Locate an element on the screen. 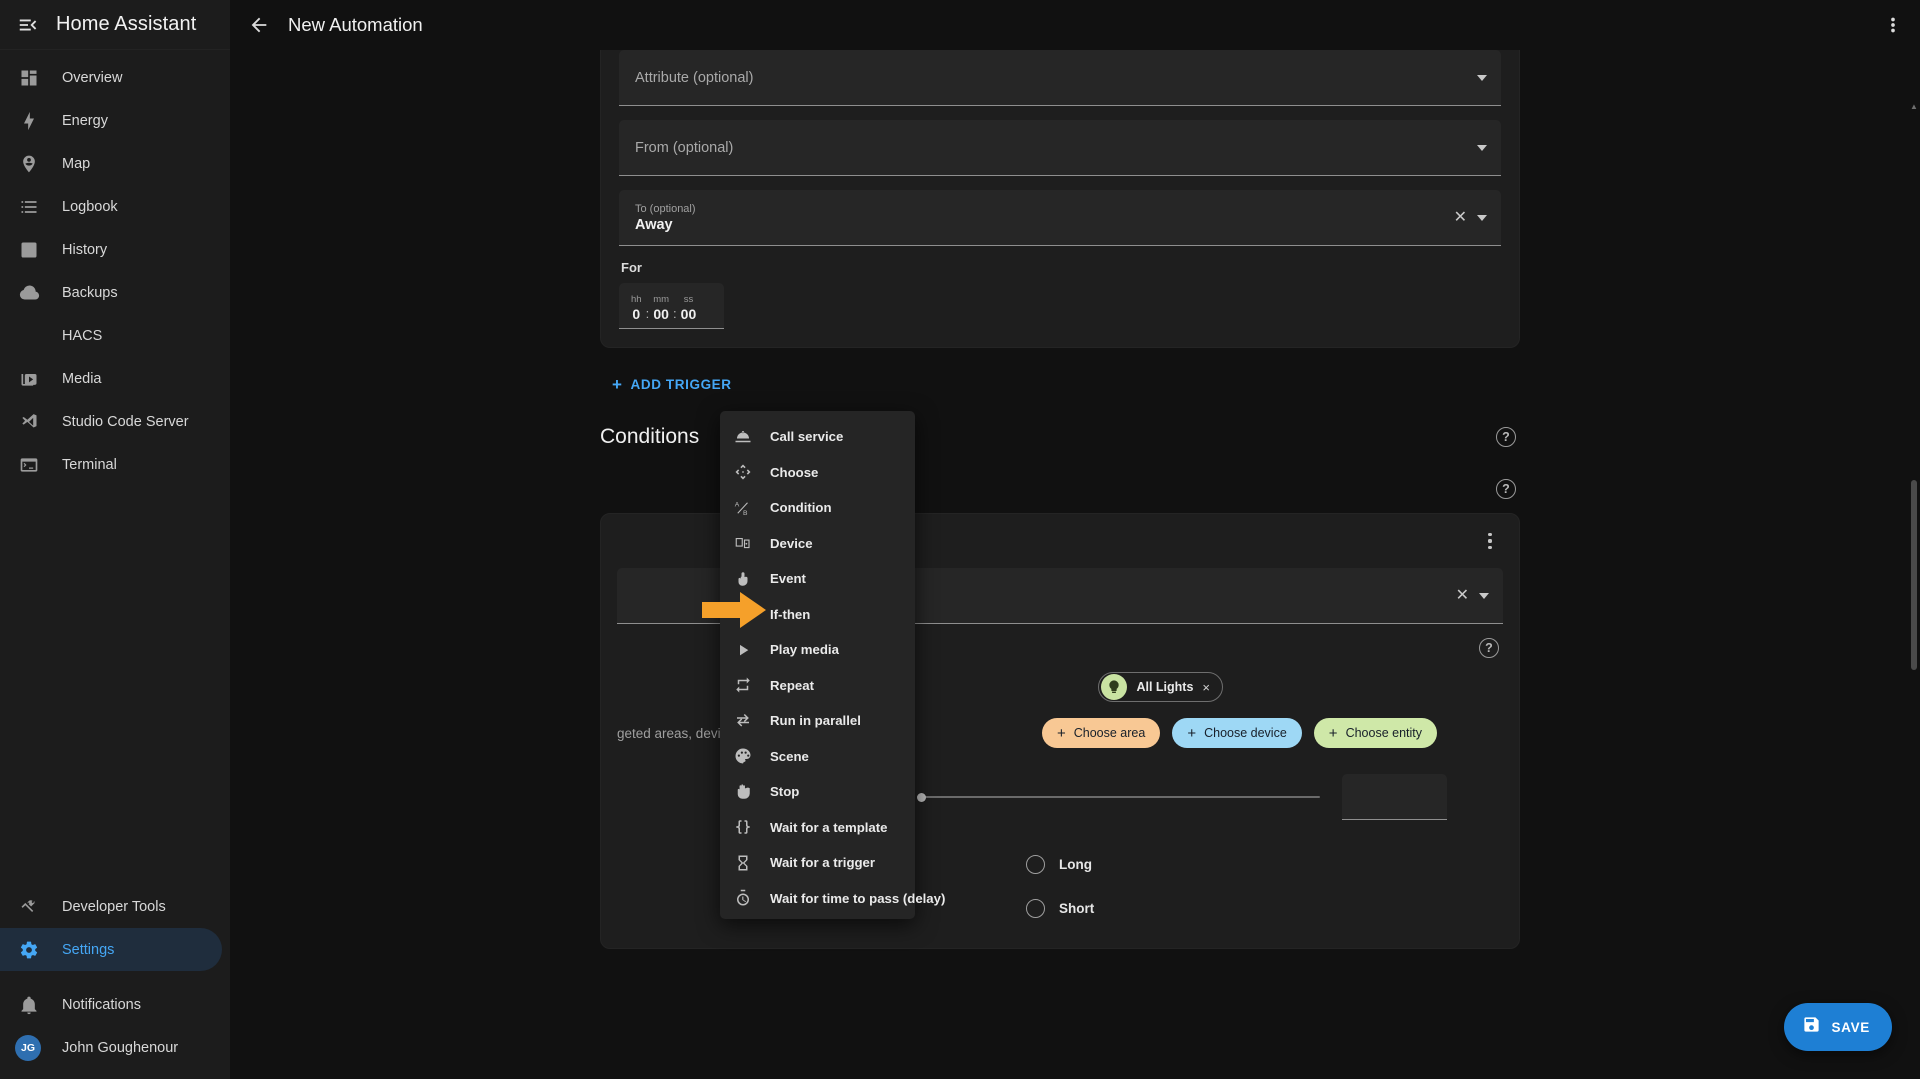  menu-item-label: Condition is located at coordinates (801, 508).